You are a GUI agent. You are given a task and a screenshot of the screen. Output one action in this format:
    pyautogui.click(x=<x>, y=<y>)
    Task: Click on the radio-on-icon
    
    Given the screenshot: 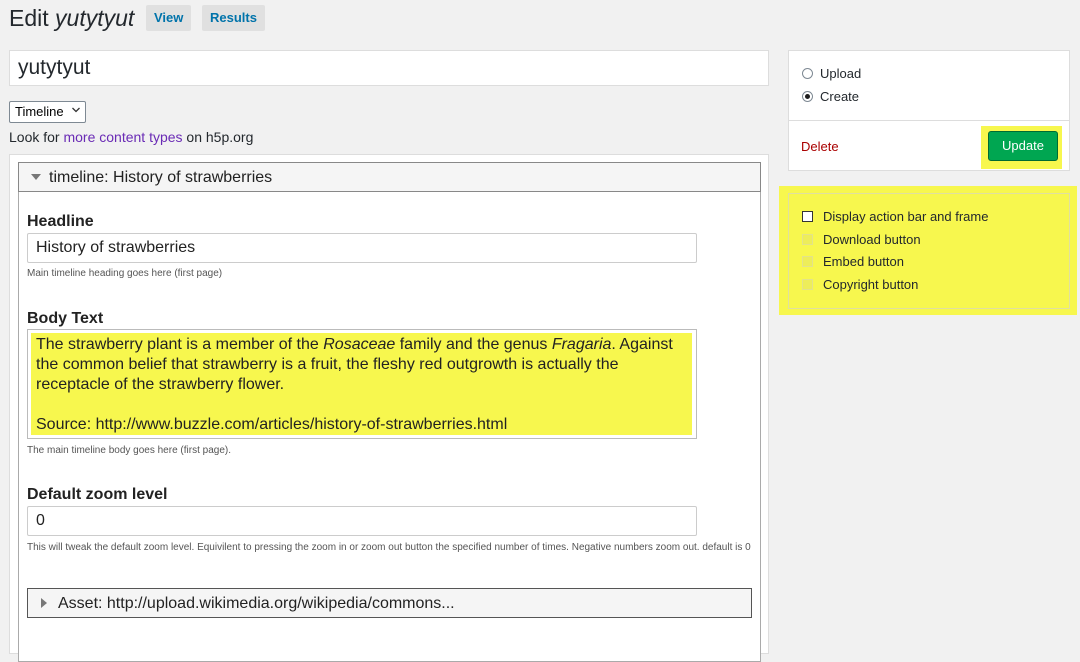 What is the action you would take?
    pyautogui.click(x=807, y=96)
    